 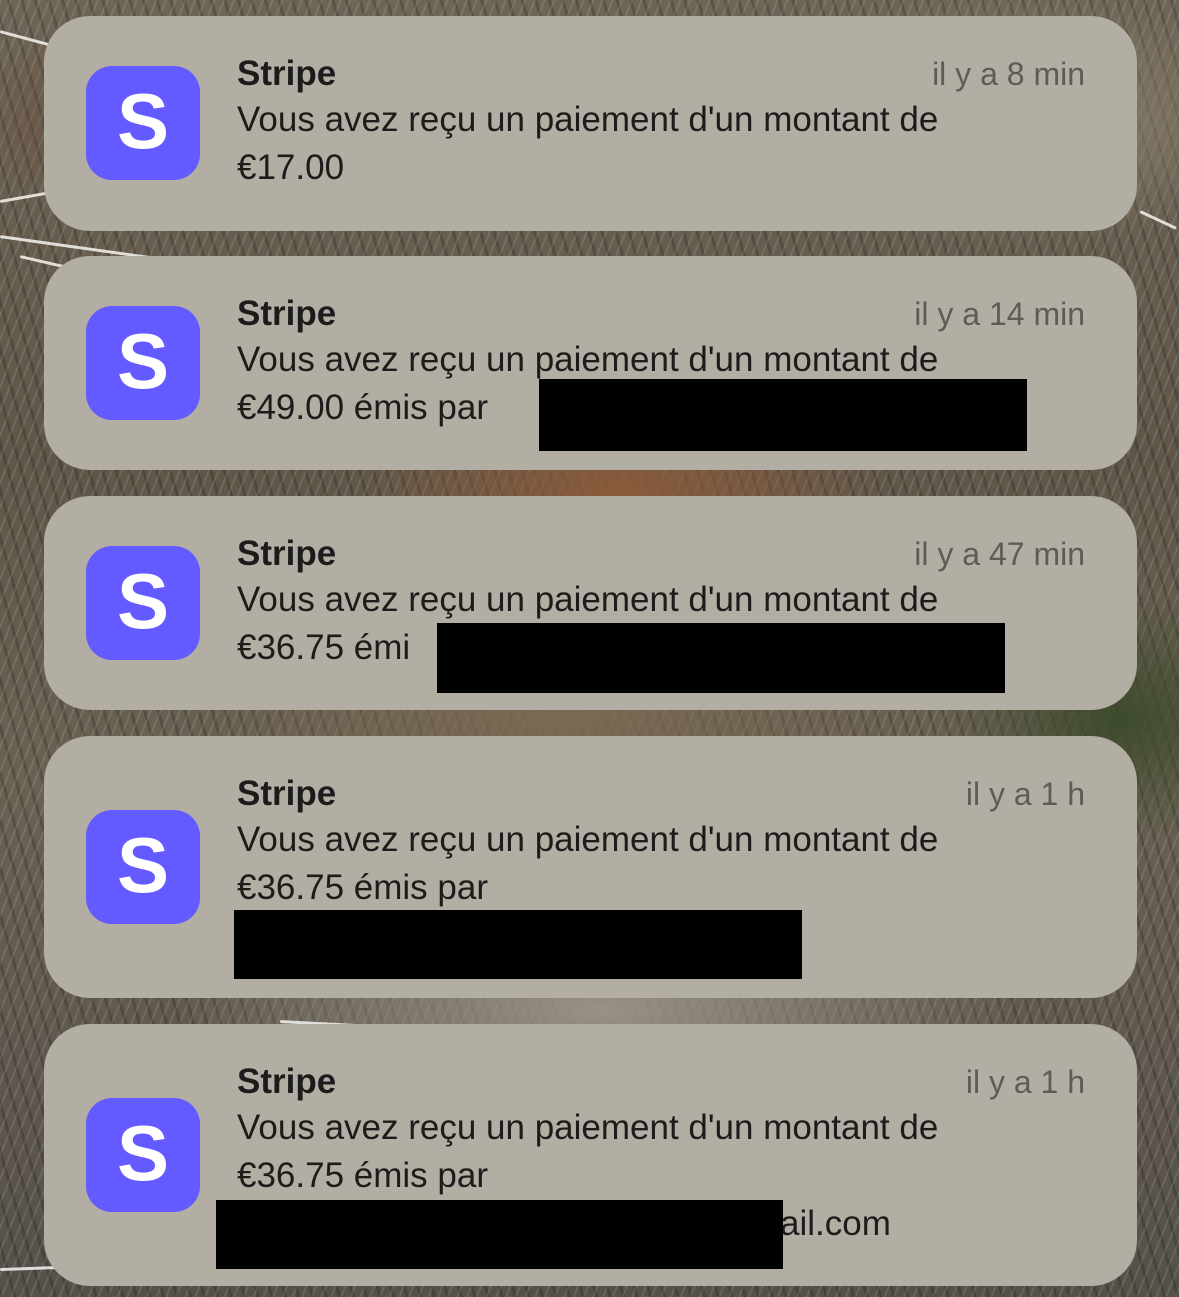 What do you see at coordinates (999, 314) in the screenshot?
I see `notification-time: il y a 14 min` at bounding box center [999, 314].